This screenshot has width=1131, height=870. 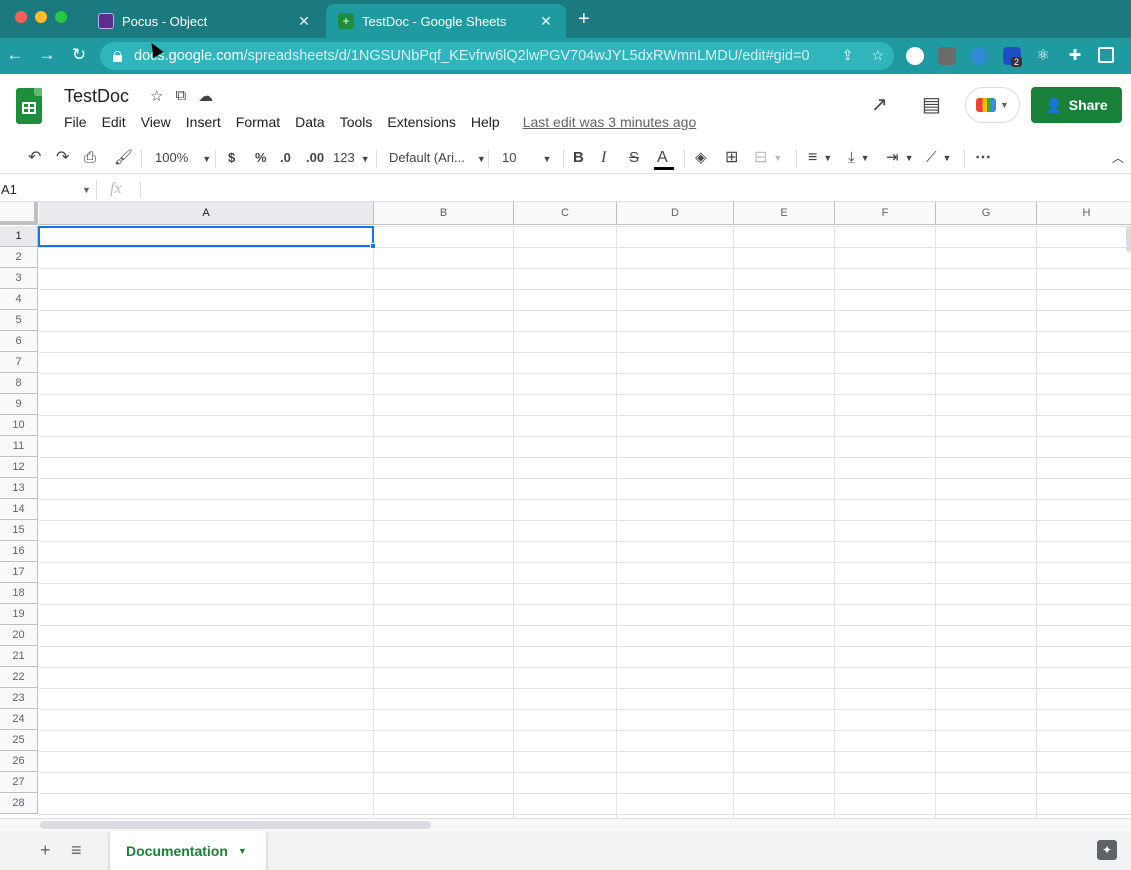 I want to click on row-header: 19, so click(x=19, y=614).